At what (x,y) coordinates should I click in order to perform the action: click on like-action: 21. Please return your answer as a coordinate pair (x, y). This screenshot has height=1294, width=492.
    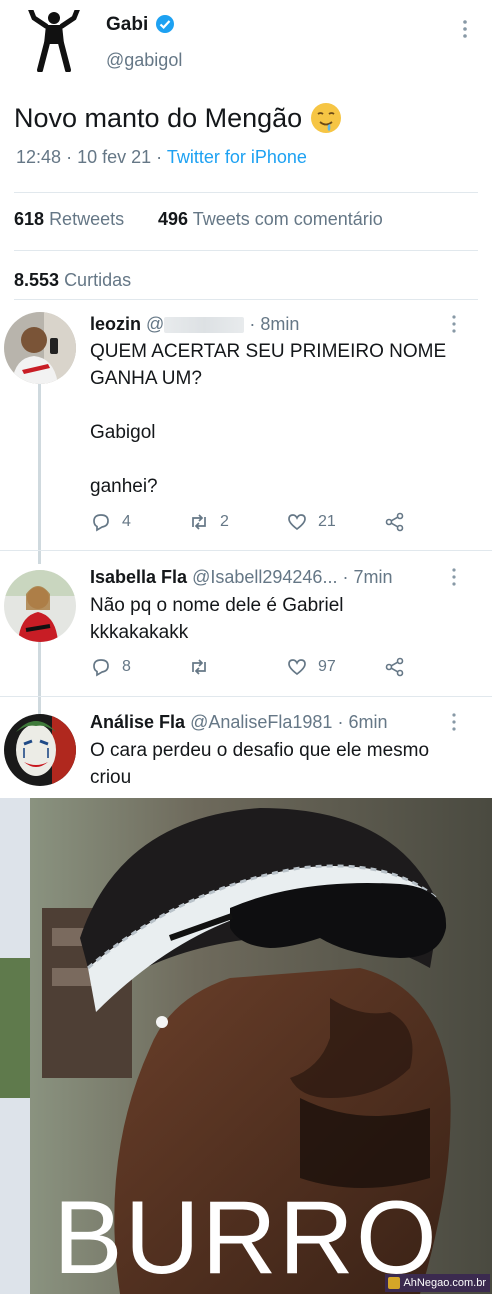
    Looking at the image, I should click on (311, 522).